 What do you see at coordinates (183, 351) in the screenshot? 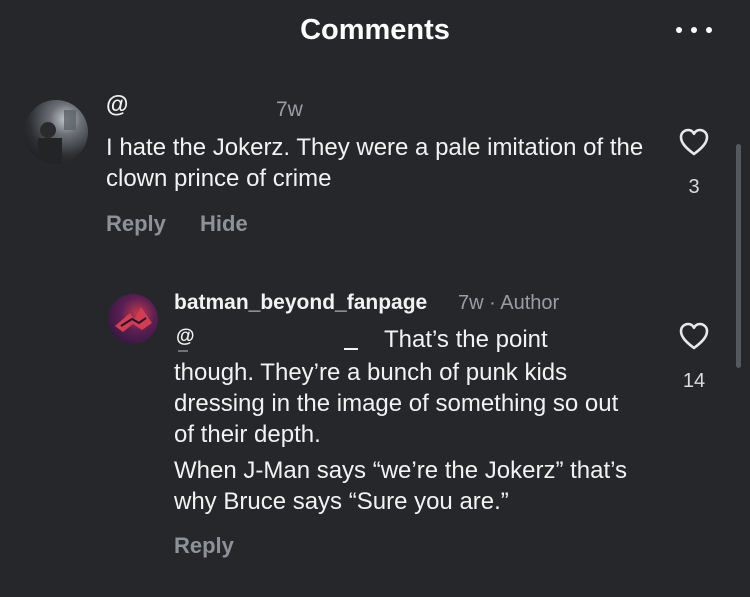
I see `mention-underline` at bounding box center [183, 351].